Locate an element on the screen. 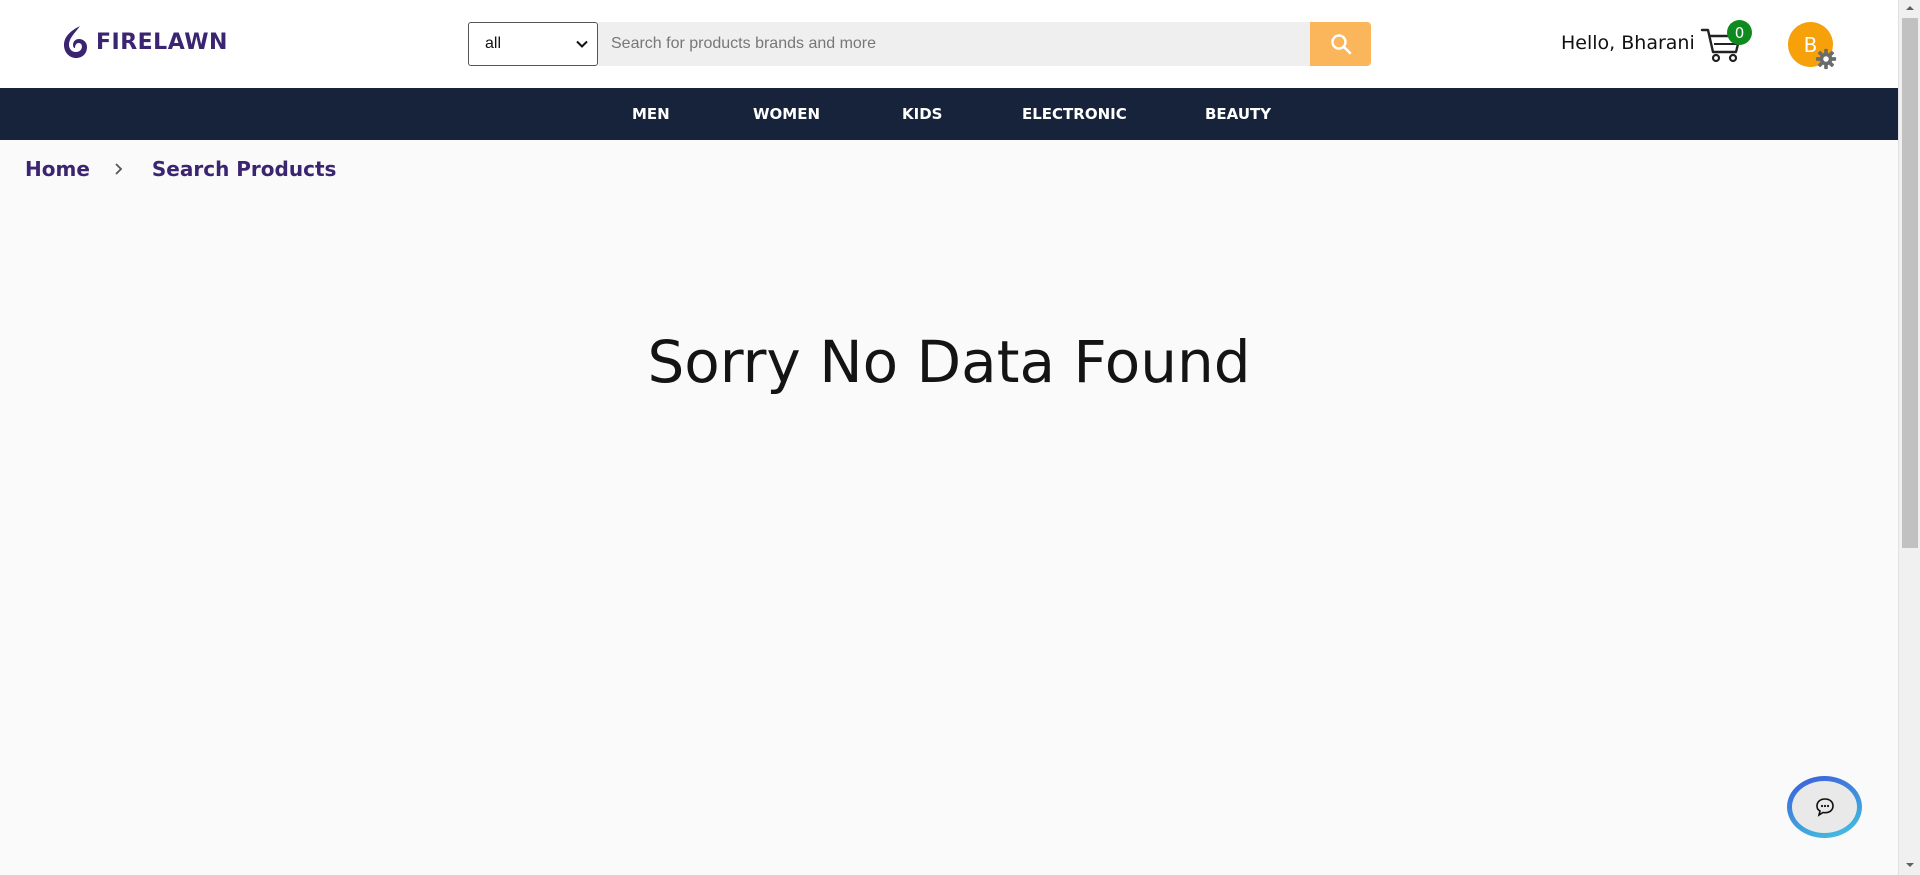  chat-icon is located at coordinates (1824, 807).